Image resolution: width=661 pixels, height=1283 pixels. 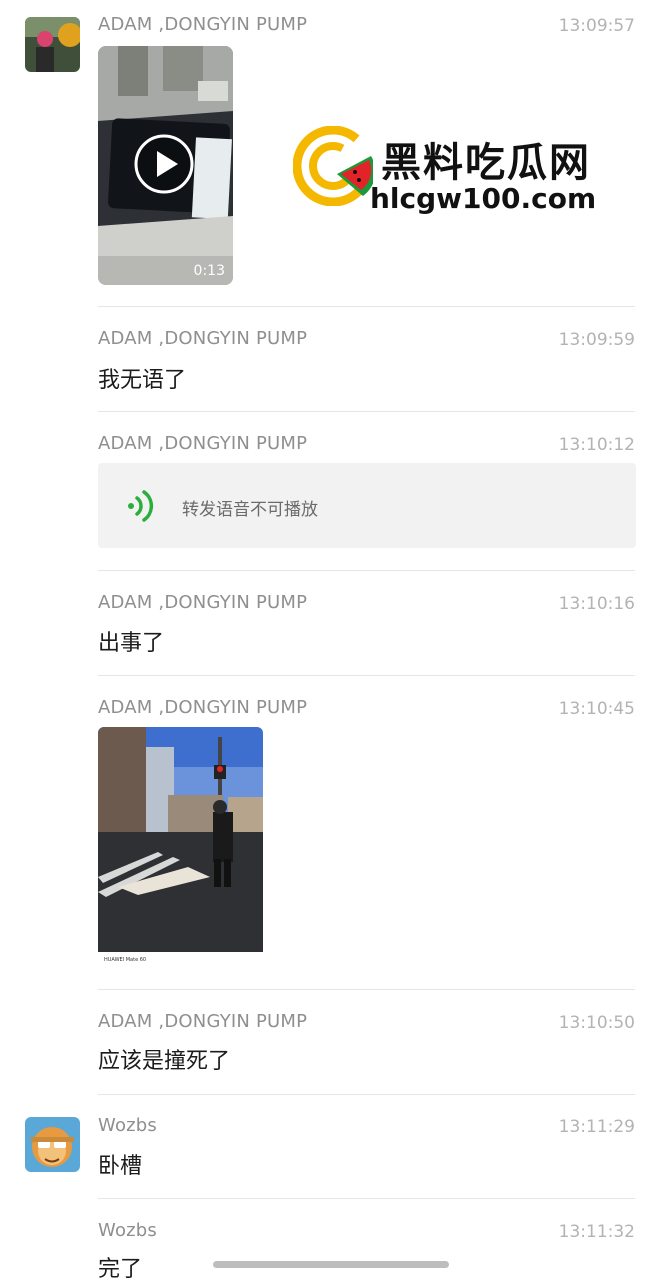 What do you see at coordinates (331, 1264) in the screenshot?
I see `home-indicator` at bounding box center [331, 1264].